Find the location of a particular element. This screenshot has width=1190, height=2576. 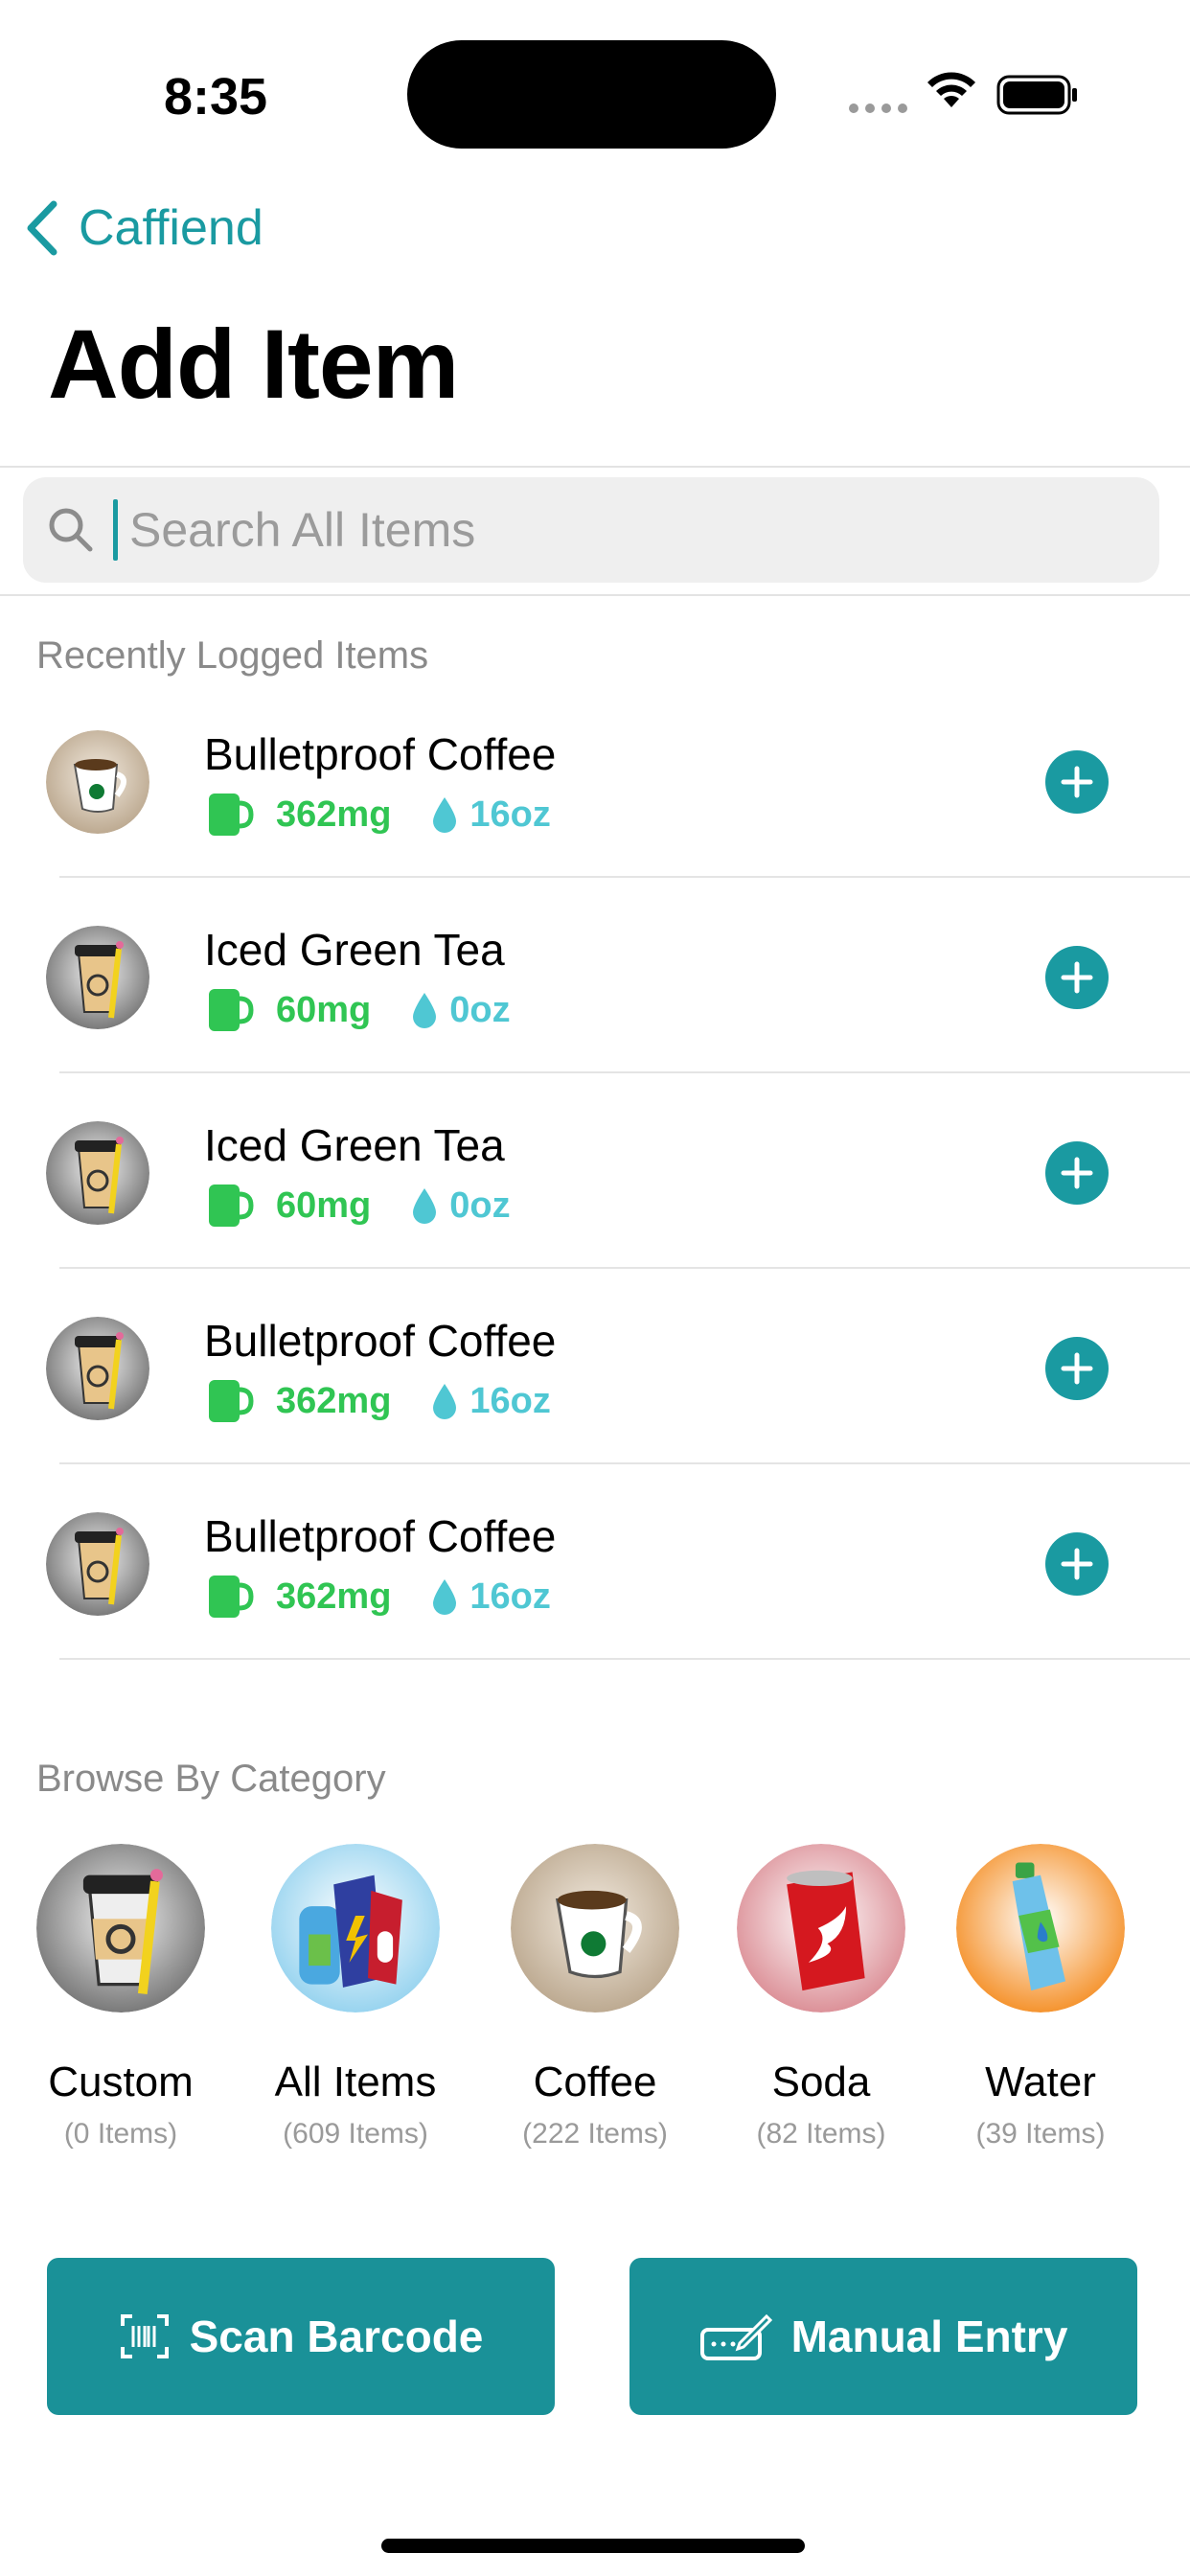

scan-barcode-button: Scan Barcode is located at coordinates (301, 2336).